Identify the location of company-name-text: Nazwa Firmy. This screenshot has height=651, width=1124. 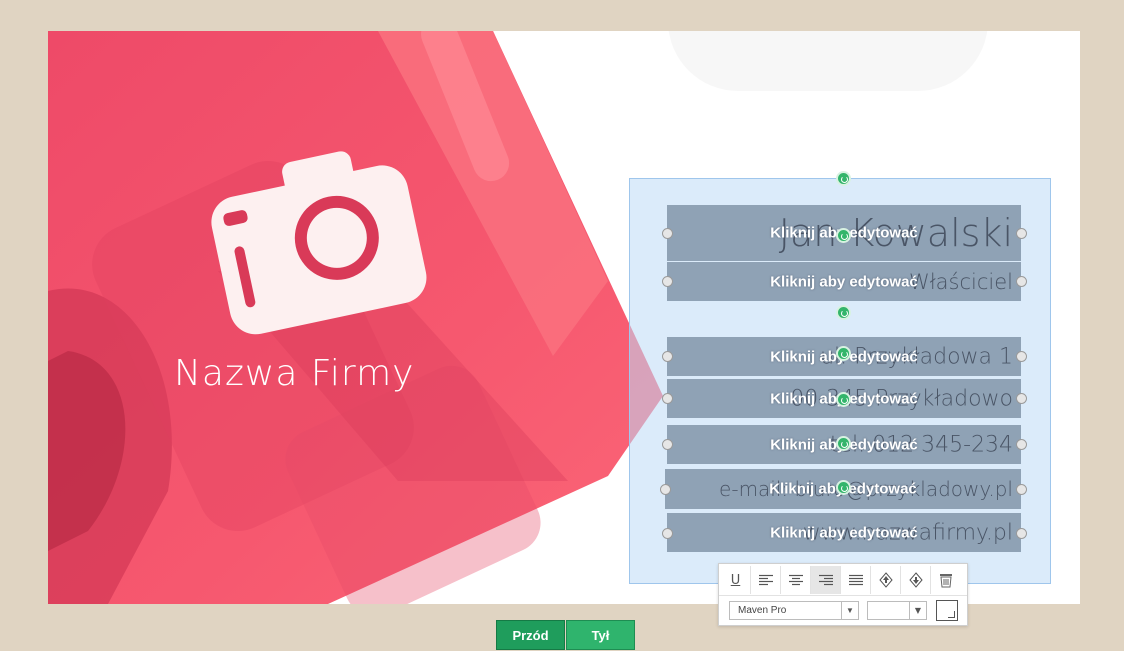
(294, 373).